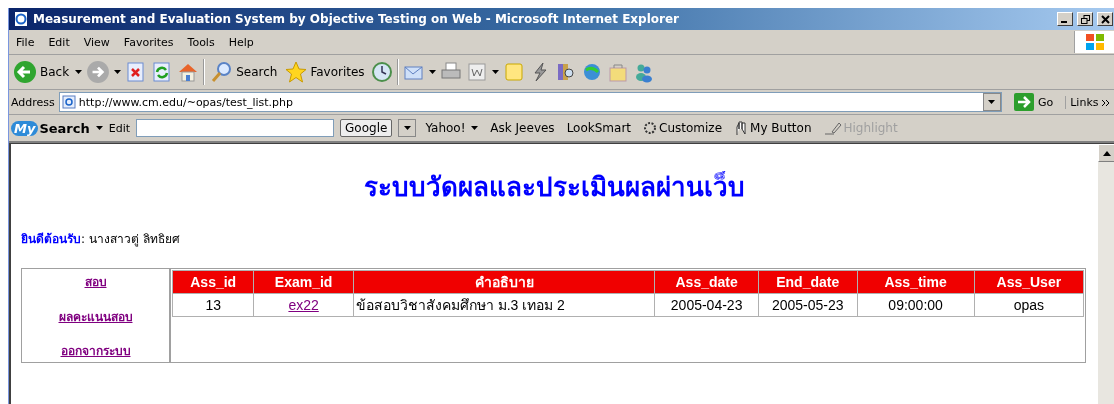 Image resolution: width=1114 pixels, height=404 pixels. Describe the element at coordinates (1023, 102) in the screenshot. I see `go-arrow-icon` at that location.